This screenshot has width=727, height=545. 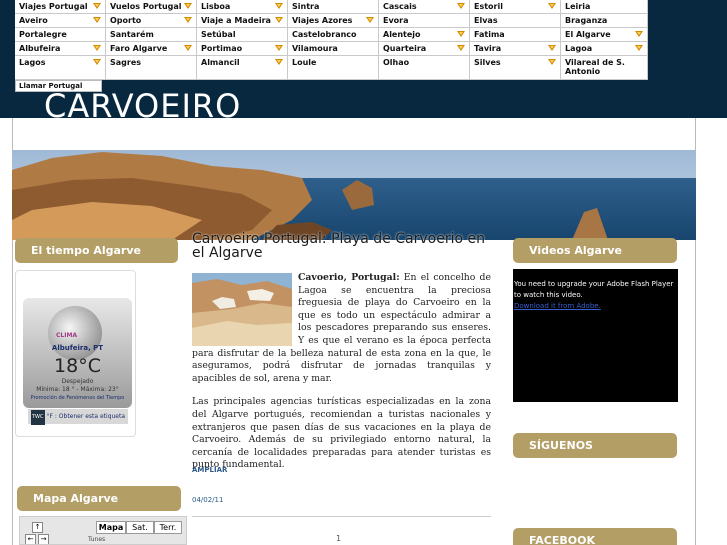 What do you see at coordinates (216, 6) in the screenshot?
I see `menu-item-label: Lisboa` at bounding box center [216, 6].